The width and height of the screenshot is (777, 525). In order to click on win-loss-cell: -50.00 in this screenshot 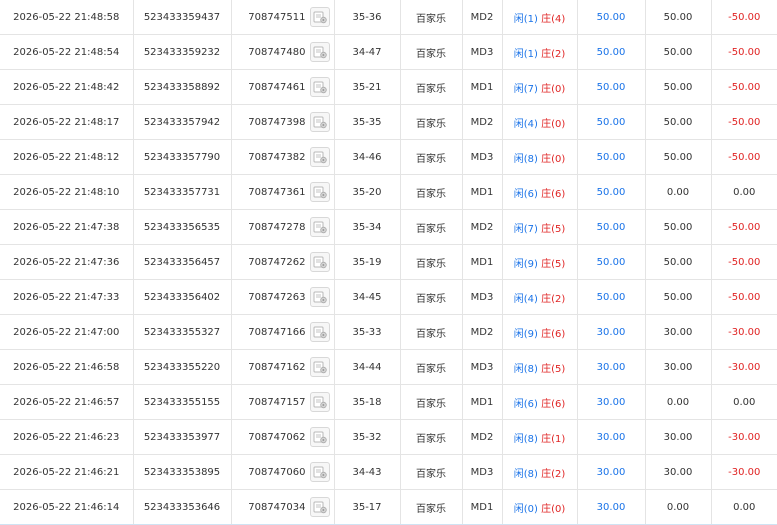, I will do `click(744, 262)`.